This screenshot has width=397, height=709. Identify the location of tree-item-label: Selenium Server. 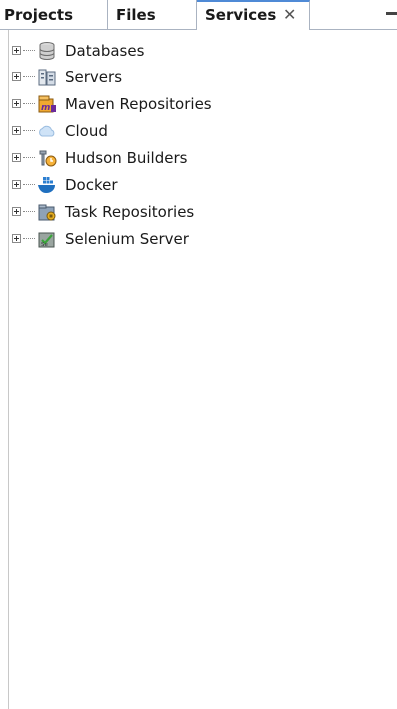
(127, 239).